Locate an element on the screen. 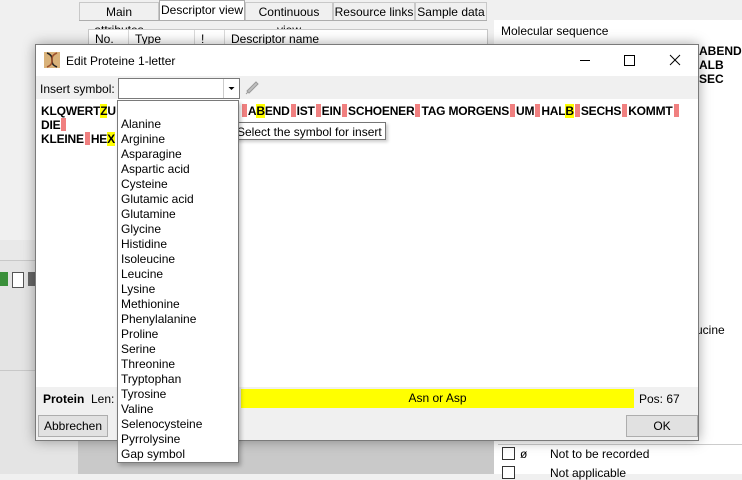 This screenshot has width=742, height=480. tab-sample-data: Sample data is located at coordinates (451, 11).